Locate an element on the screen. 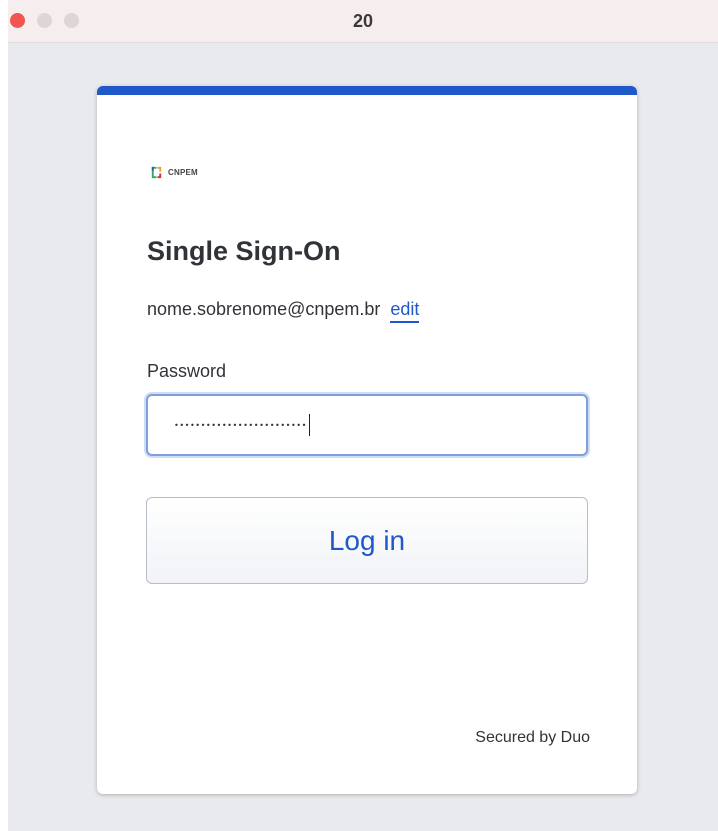 The image size is (718, 831). logo-text: CNPEM is located at coordinates (183, 172).